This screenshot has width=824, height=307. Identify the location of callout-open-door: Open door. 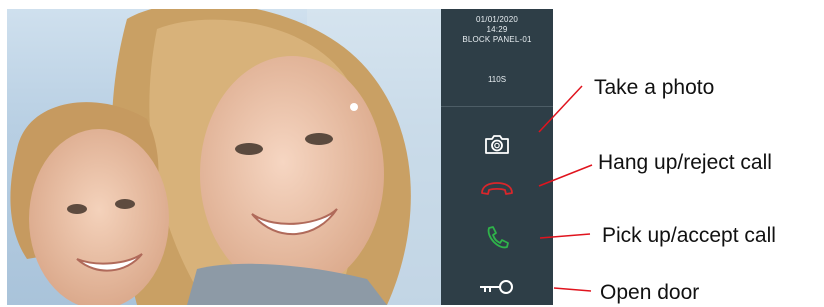
(650, 292).